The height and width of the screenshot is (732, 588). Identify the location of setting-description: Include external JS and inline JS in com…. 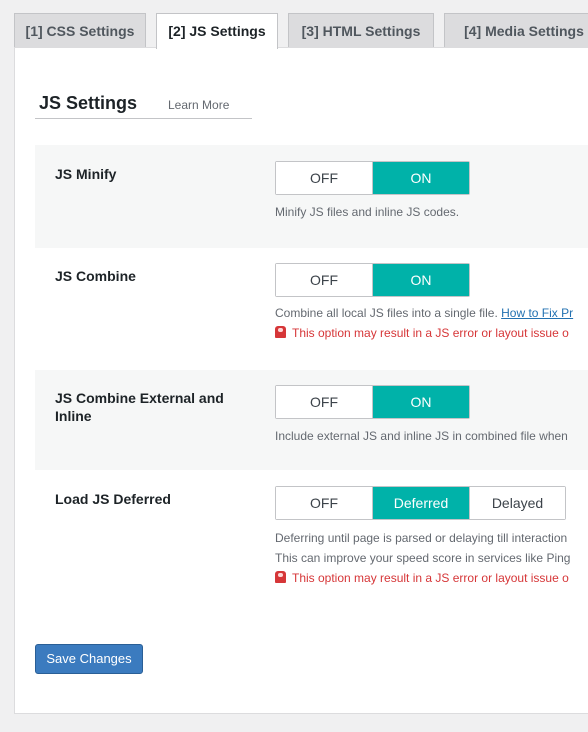
(421, 436).